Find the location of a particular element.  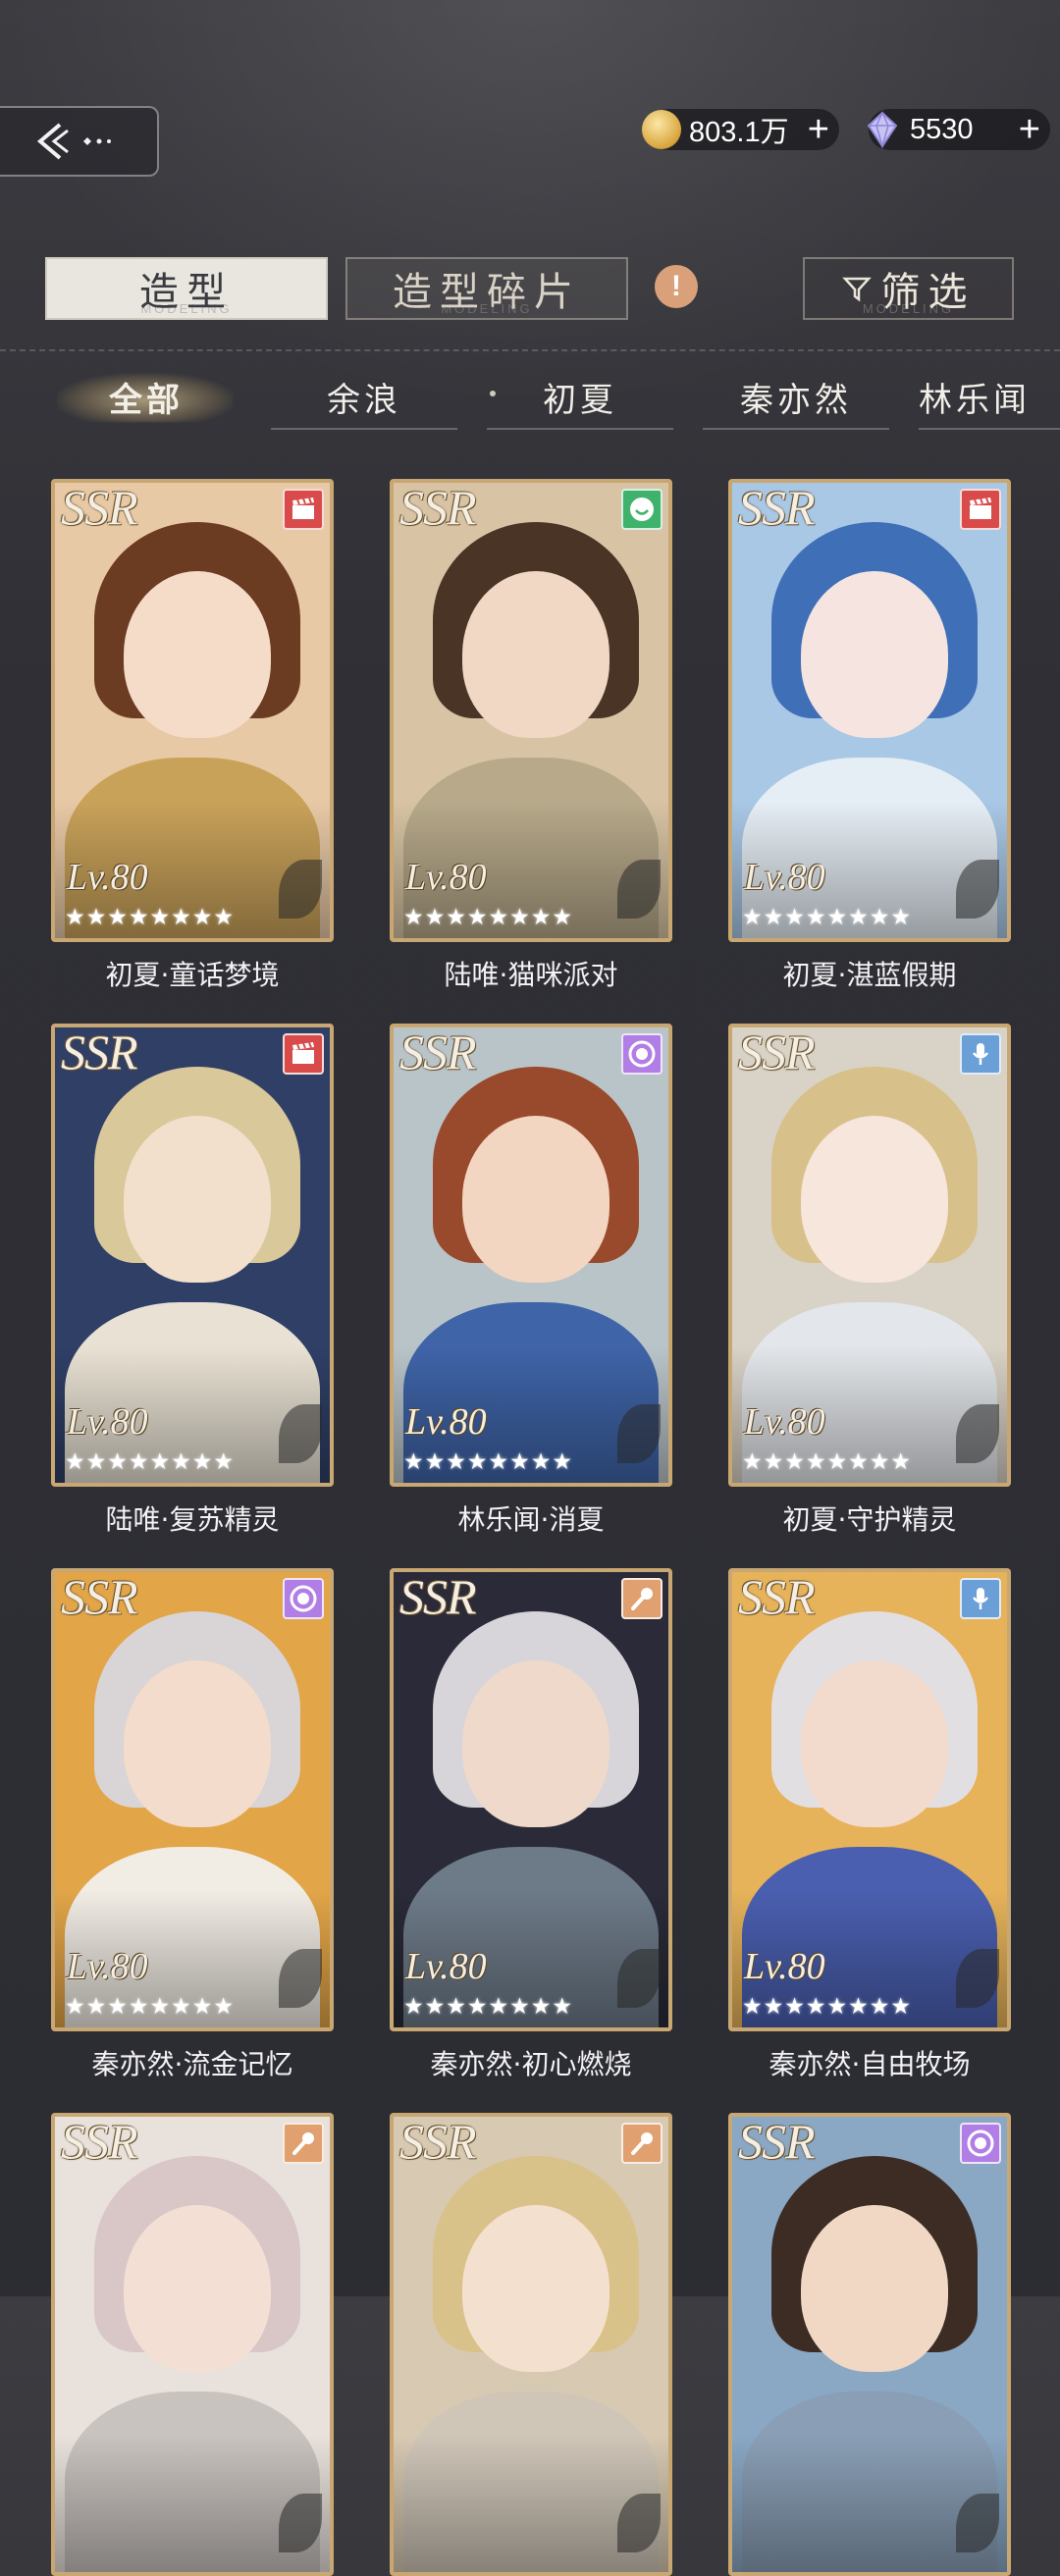

character-tab-label: 秦亦然 is located at coordinates (796, 400).